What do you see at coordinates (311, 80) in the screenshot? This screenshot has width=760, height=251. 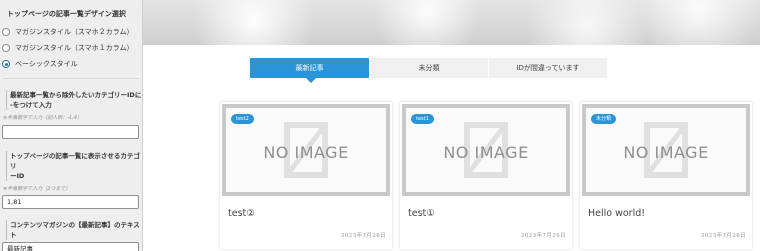 I see `active-tab-arrow` at bounding box center [311, 80].